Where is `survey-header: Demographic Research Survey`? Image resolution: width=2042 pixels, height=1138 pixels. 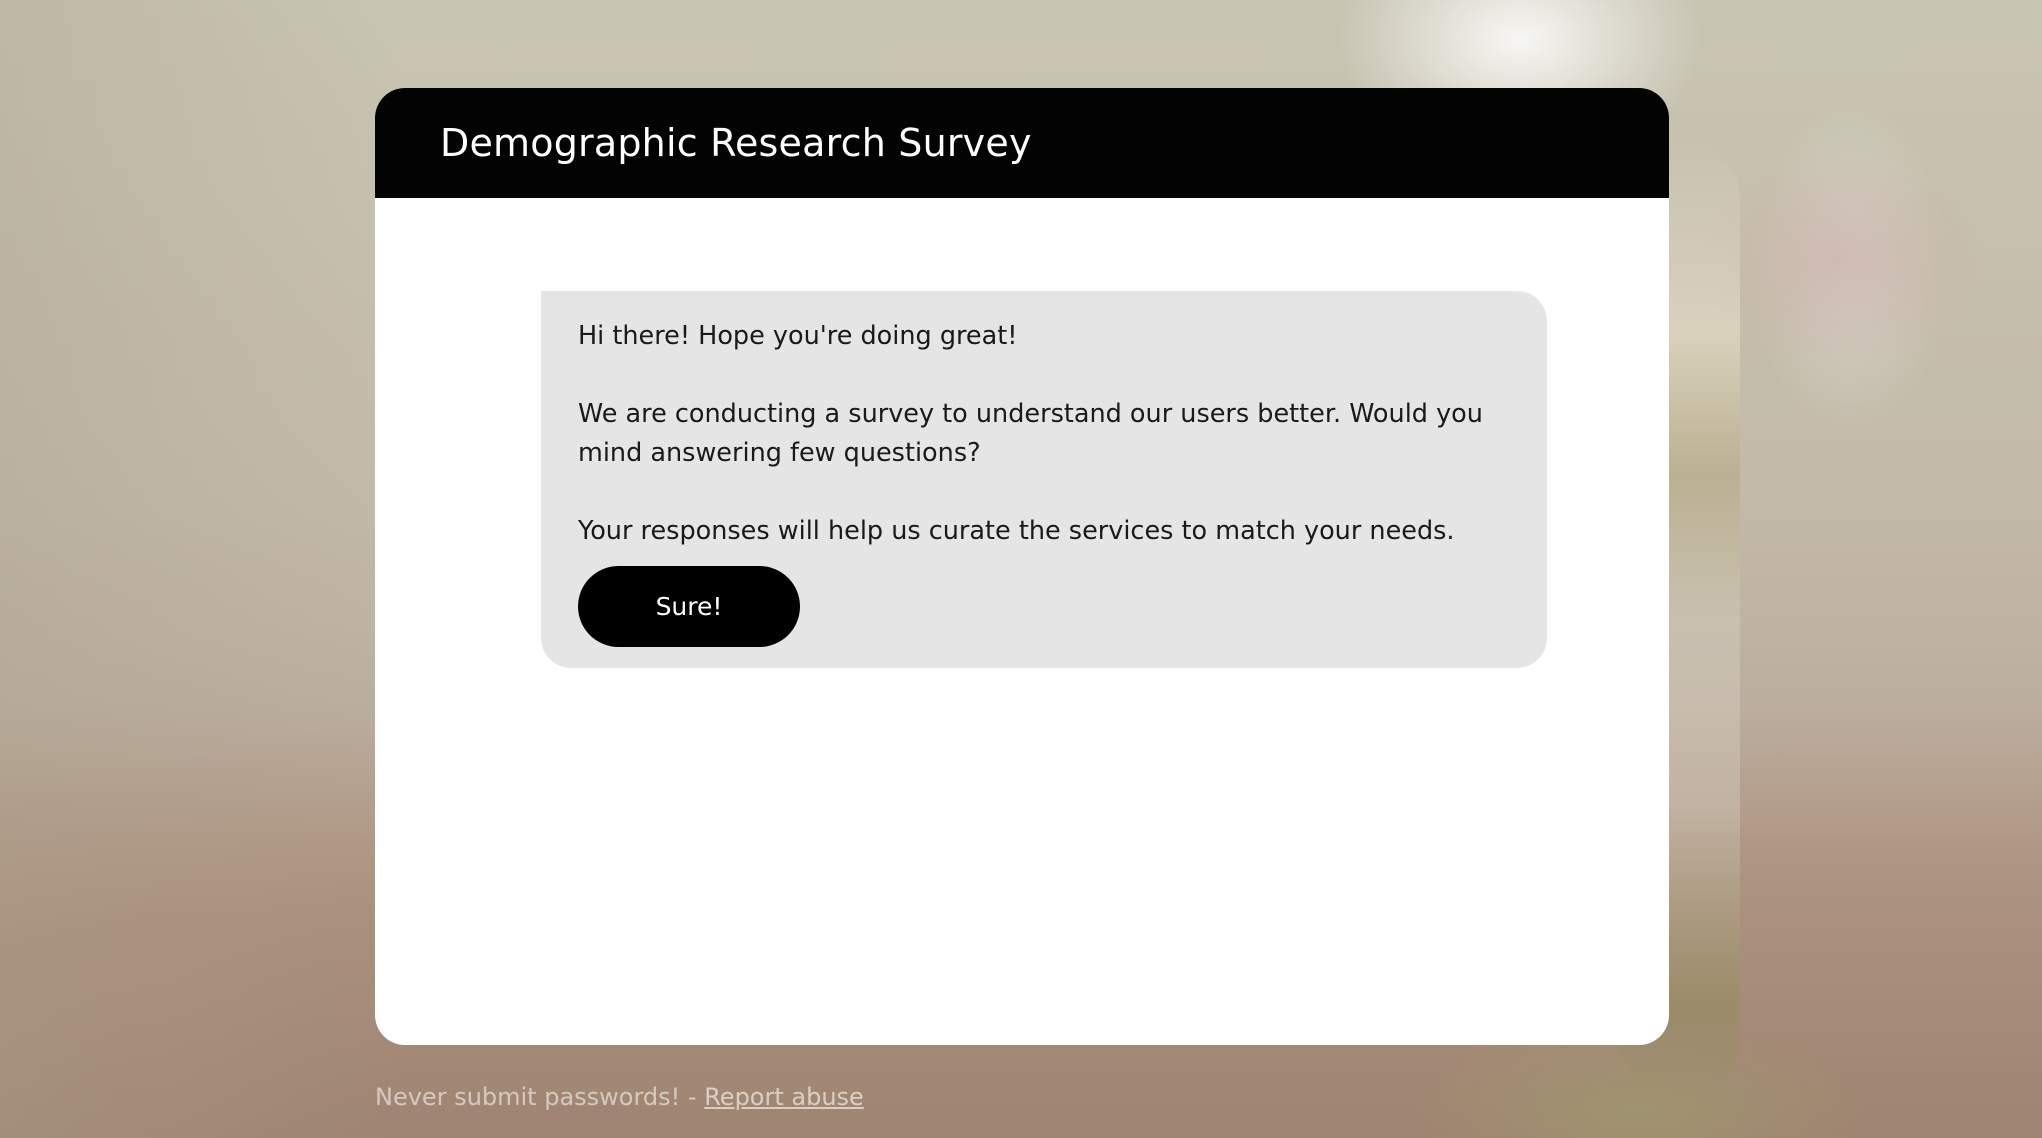 survey-header: Demographic Research Survey is located at coordinates (1022, 143).